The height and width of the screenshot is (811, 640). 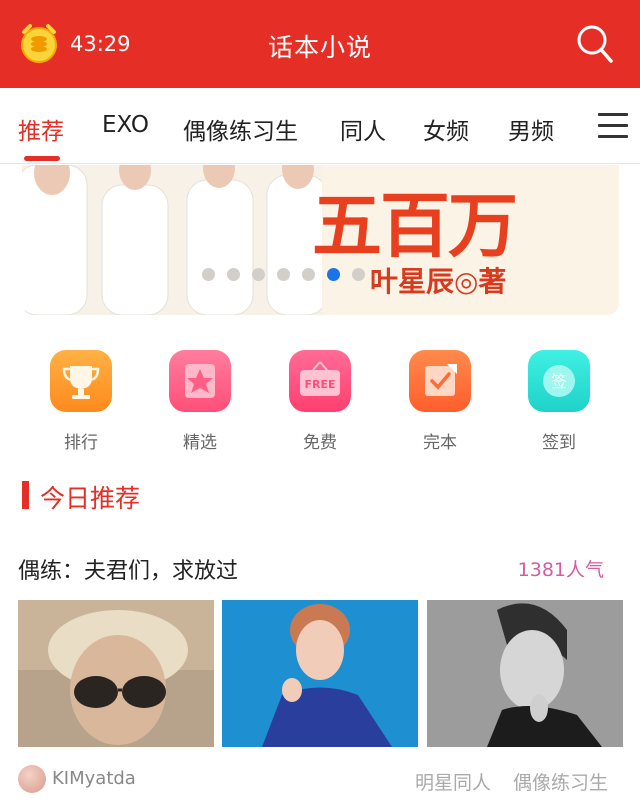 I want to click on banner-illustration, so click(x=172, y=240).